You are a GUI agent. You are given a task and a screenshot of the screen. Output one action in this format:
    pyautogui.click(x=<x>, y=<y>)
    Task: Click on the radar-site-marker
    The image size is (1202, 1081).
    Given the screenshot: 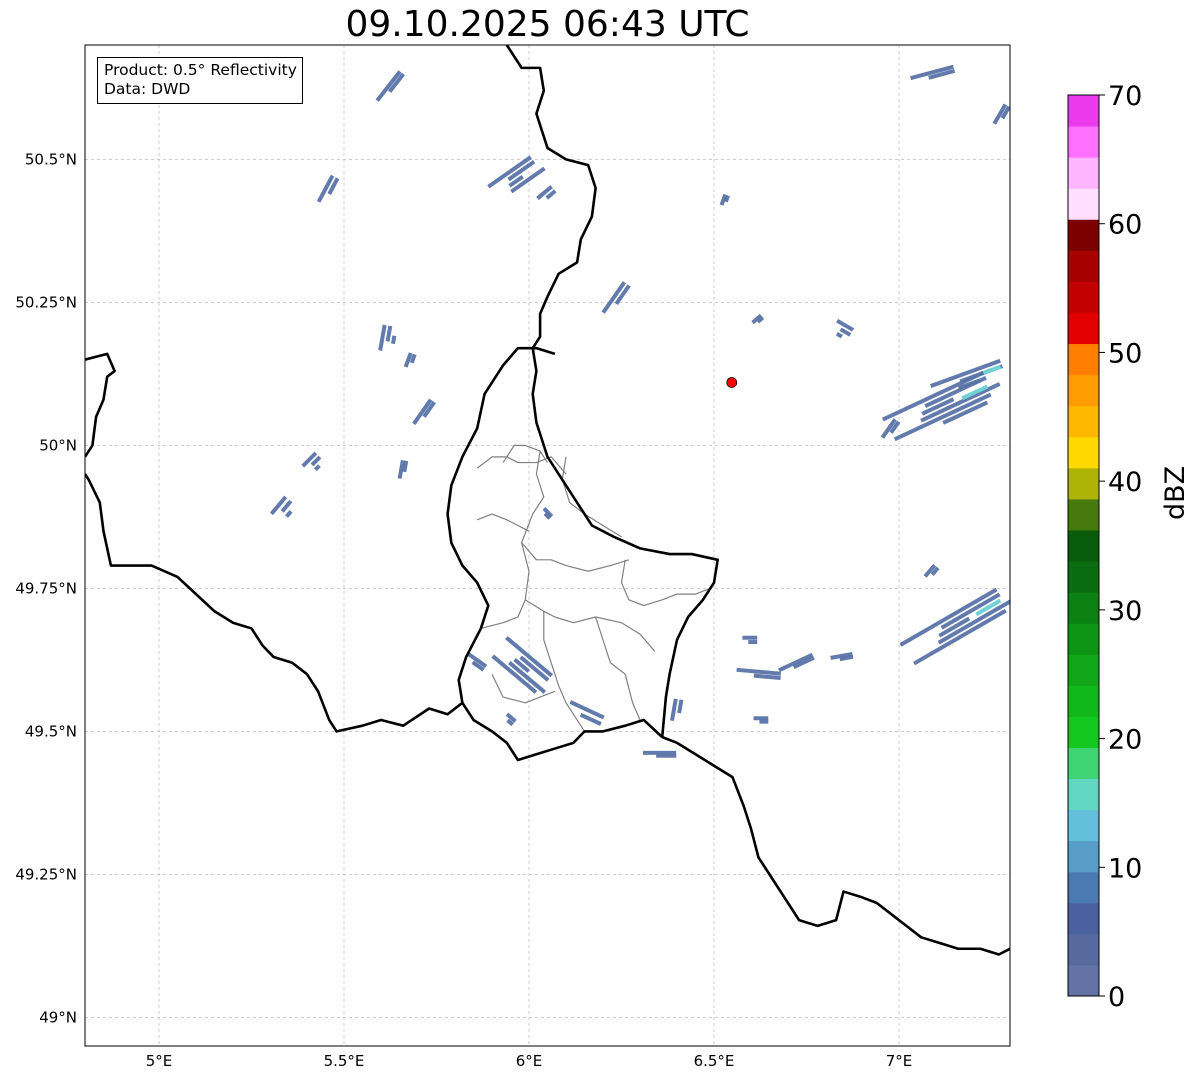 What is the action you would take?
    pyautogui.click(x=732, y=382)
    